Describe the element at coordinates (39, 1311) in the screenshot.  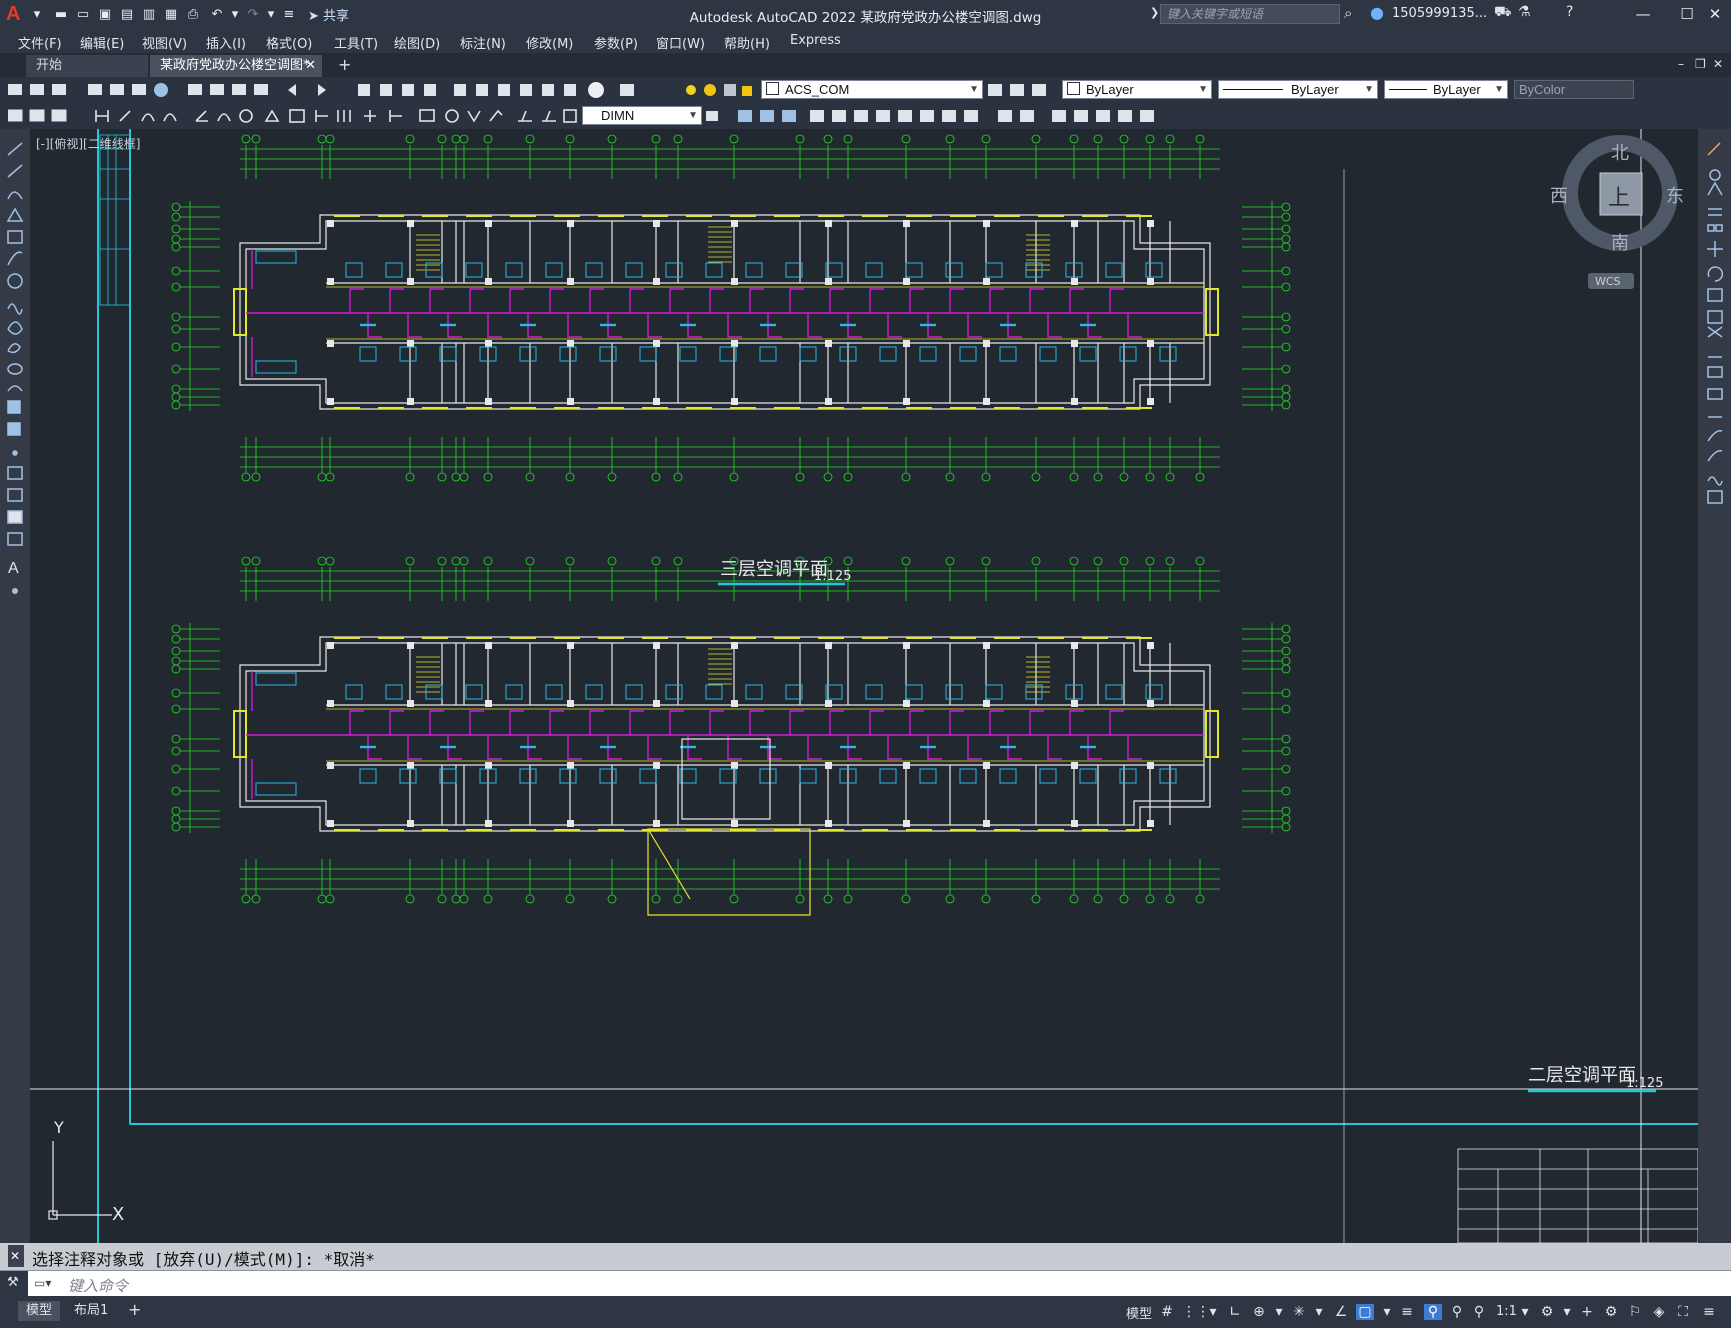
I see `tab-model: 模型` at that location.